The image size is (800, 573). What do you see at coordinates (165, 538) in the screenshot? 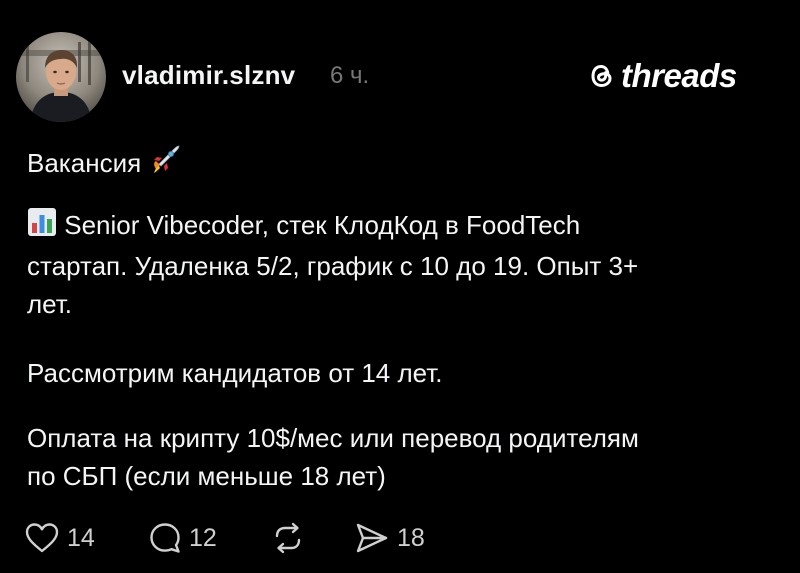
I see `comment-icon` at bounding box center [165, 538].